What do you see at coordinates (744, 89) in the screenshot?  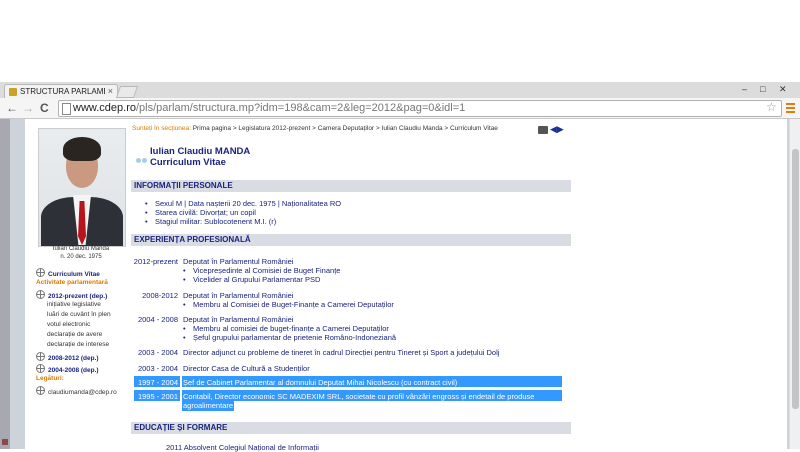 I see `minimize-button: –` at bounding box center [744, 89].